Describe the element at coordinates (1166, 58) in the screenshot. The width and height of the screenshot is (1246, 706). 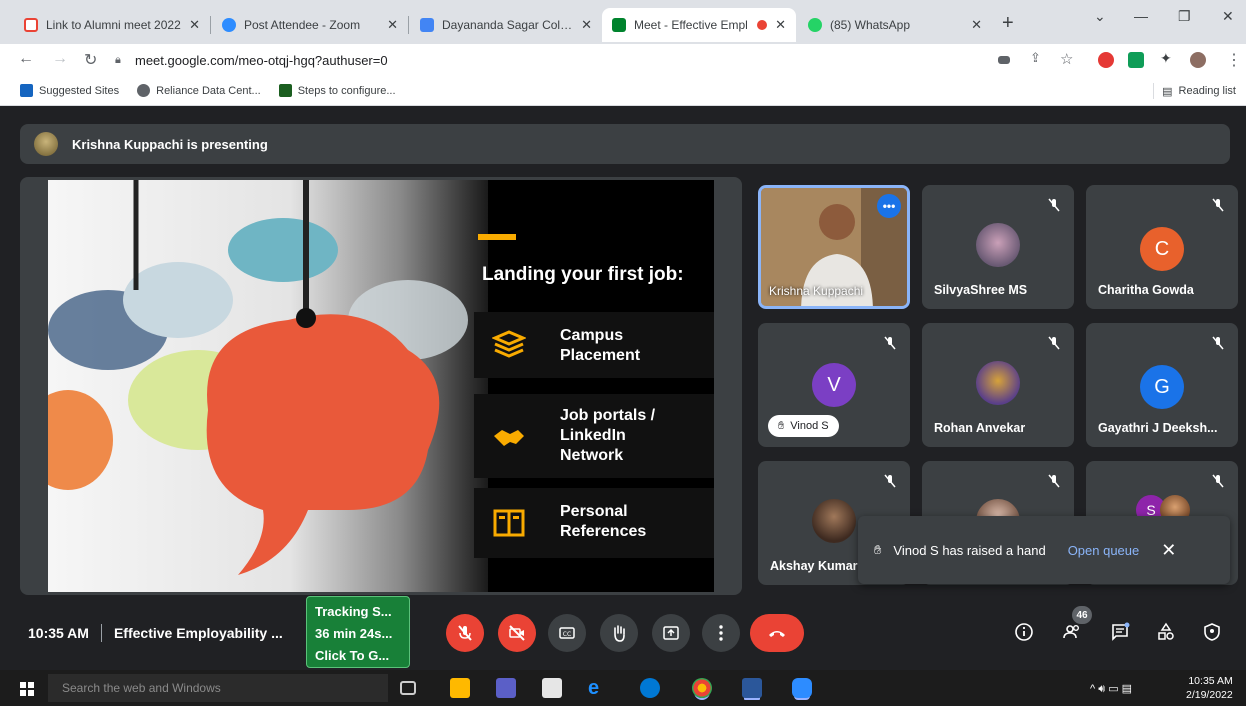
I see `extensions-puzzle-icon: ✦` at that location.